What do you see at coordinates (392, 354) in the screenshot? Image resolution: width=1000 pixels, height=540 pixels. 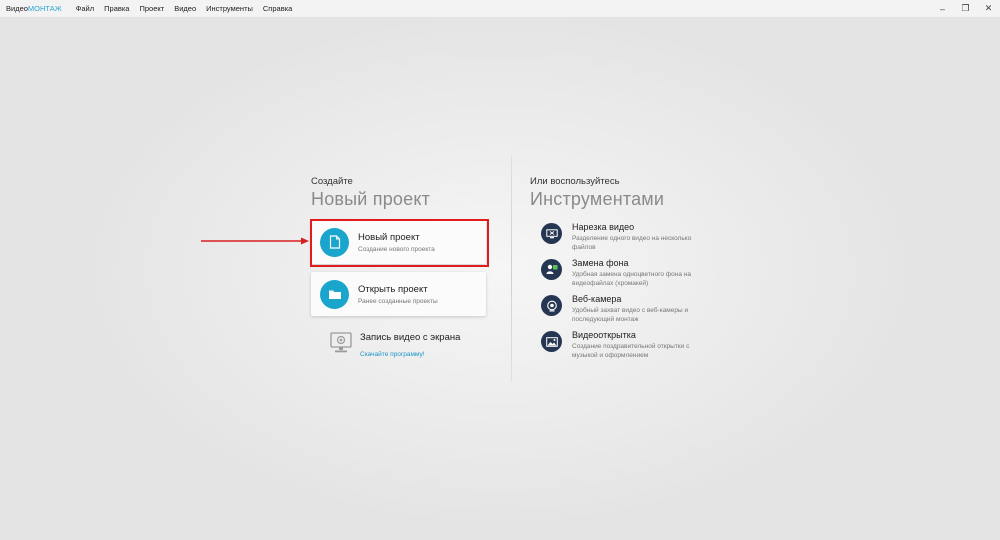 I see `download-program-link: Скачайте программу!` at bounding box center [392, 354].